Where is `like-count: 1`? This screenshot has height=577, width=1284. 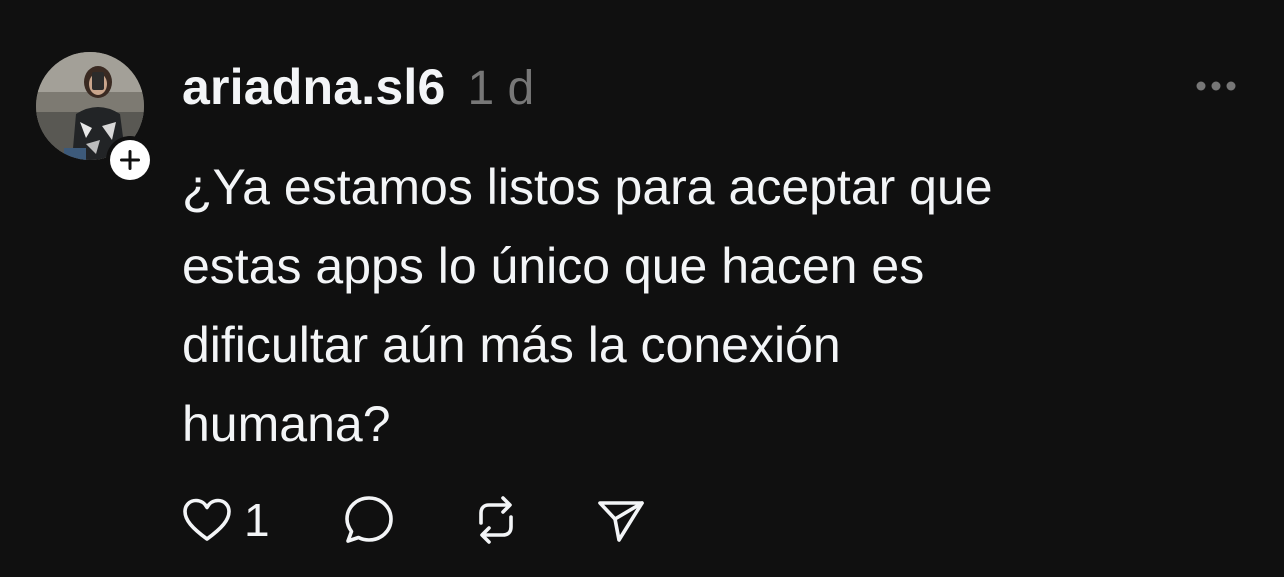
like-count: 1 is located at coordinates (257, 520).